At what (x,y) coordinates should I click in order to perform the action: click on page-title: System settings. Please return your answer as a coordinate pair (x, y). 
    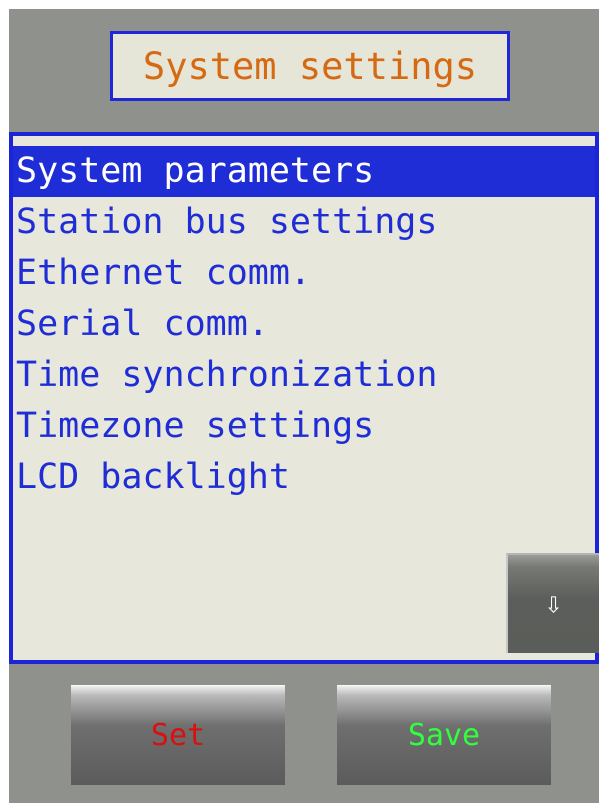
    Looking at the image, I should click on (310, 66).